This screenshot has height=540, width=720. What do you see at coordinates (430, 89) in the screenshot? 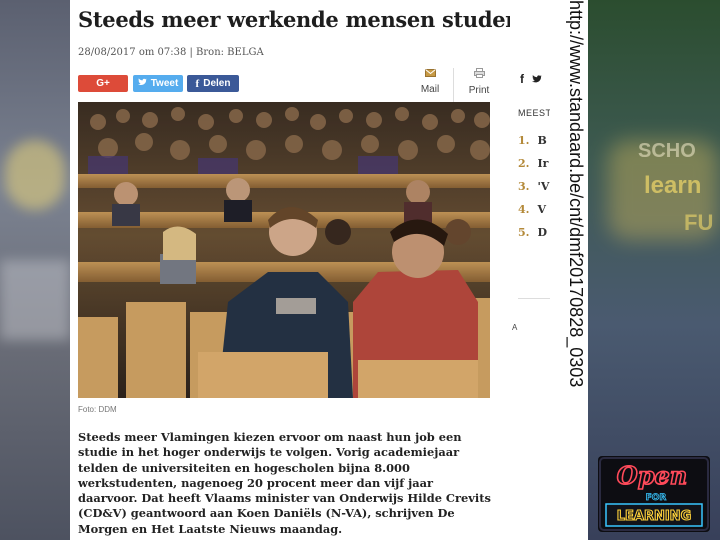
I see `mail-label: Mail` at bounding box center [430, 89].